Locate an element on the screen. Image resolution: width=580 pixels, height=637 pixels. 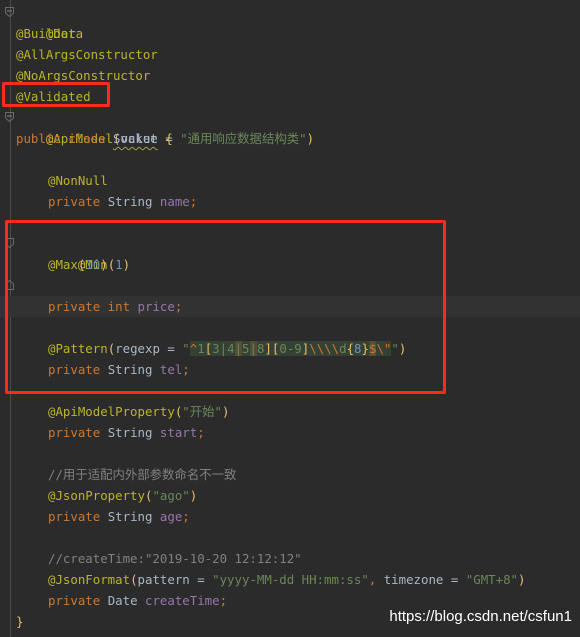
fold-end-icon is located at coordinates (9, 285).